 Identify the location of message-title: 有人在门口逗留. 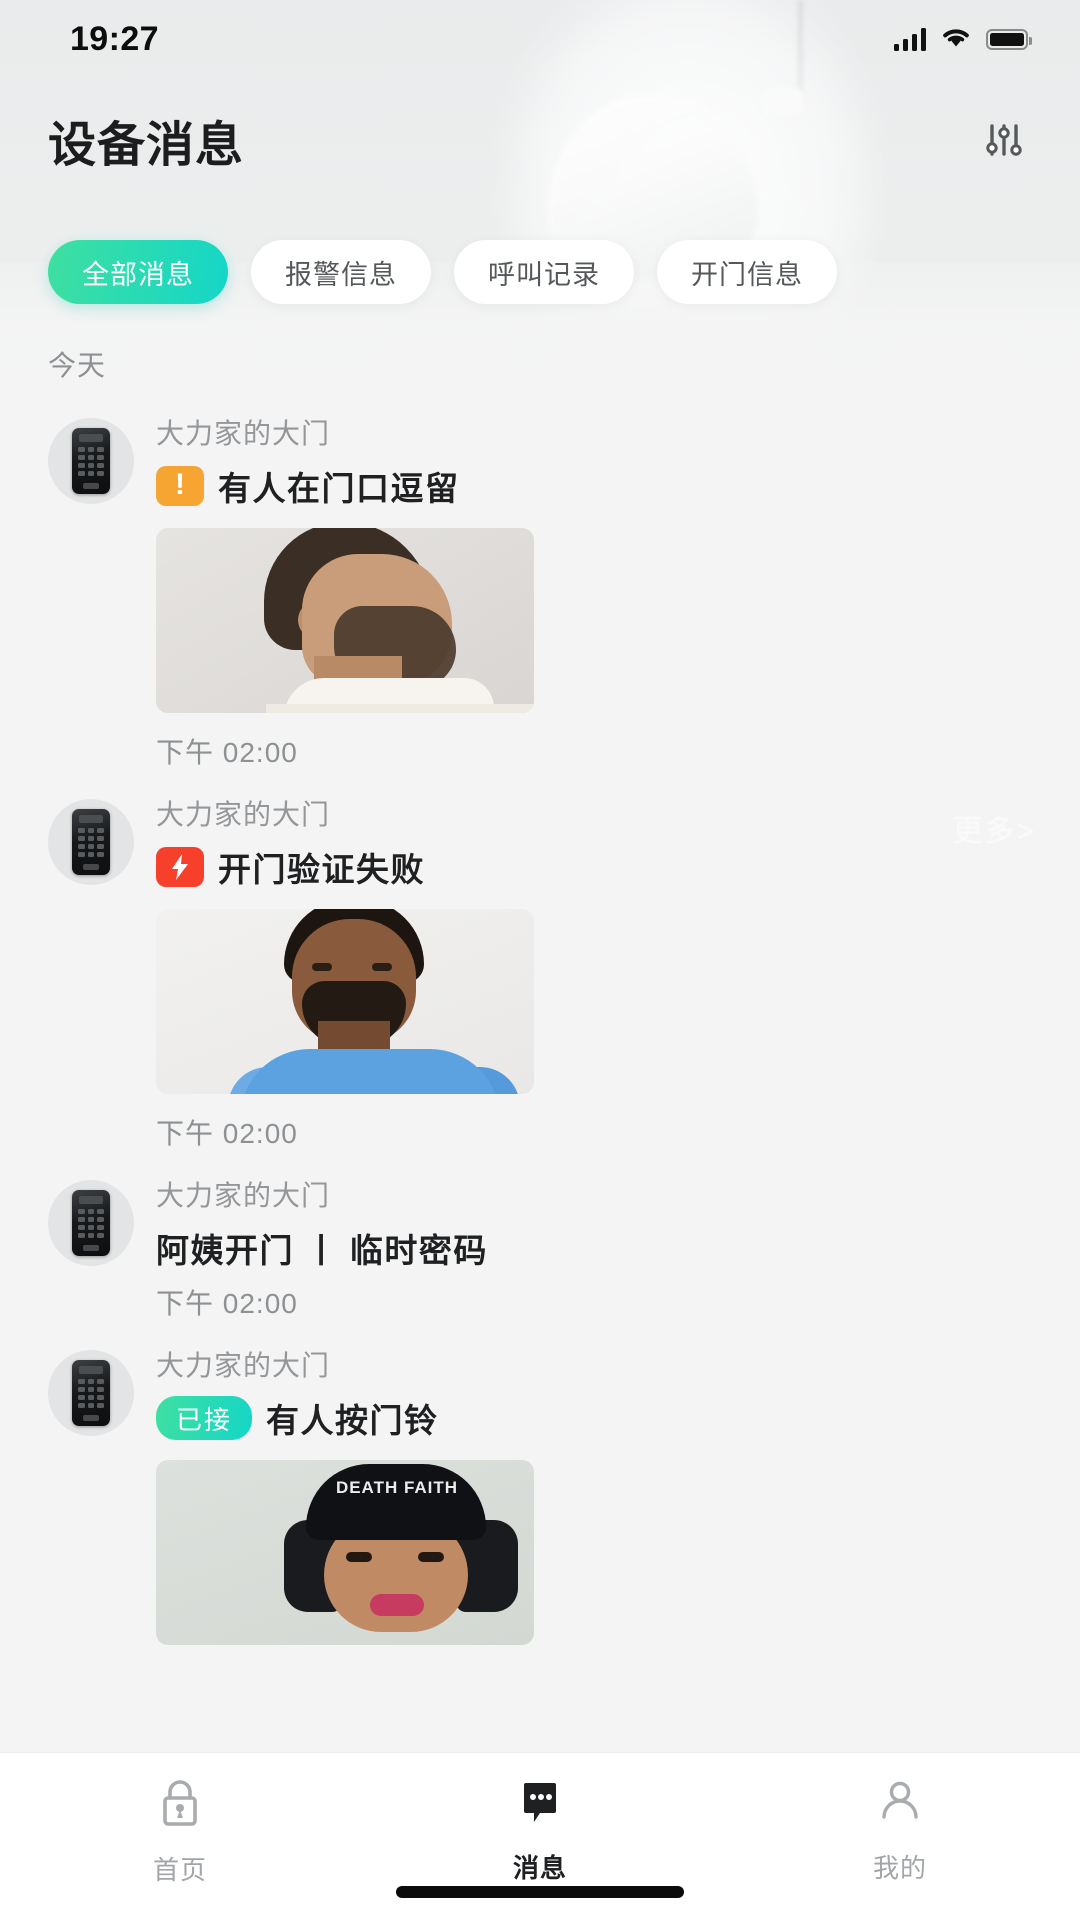
(339, 488).